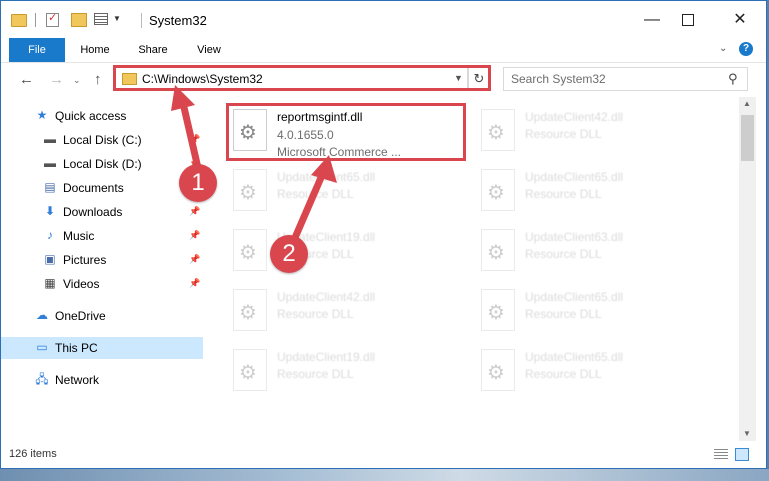  I want to click on tiles-view-icon, so click(742, 454).